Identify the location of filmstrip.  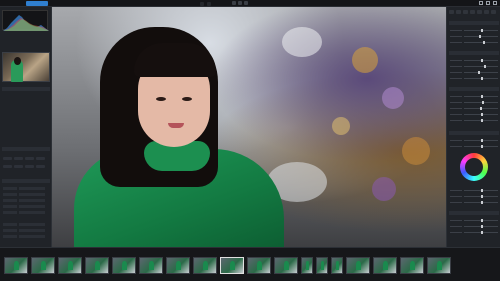
(250, 264).